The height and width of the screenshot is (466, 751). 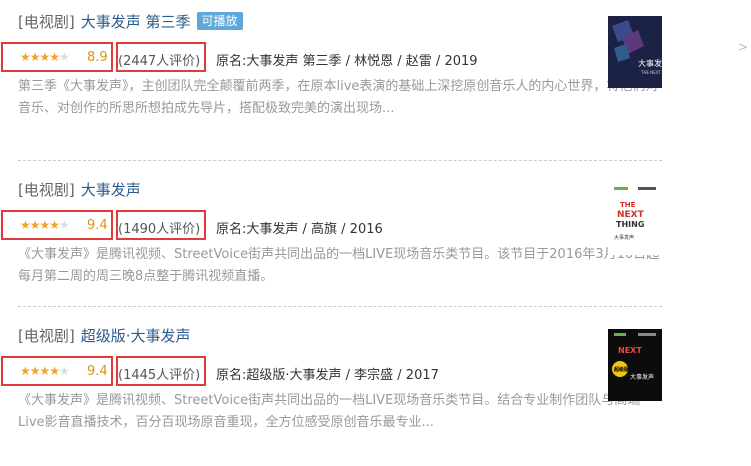 What do you see at coordinates (159, 229) in the screenshot?
I see `rating-votes: (1490人评价)` at bounding box center [159, 229].